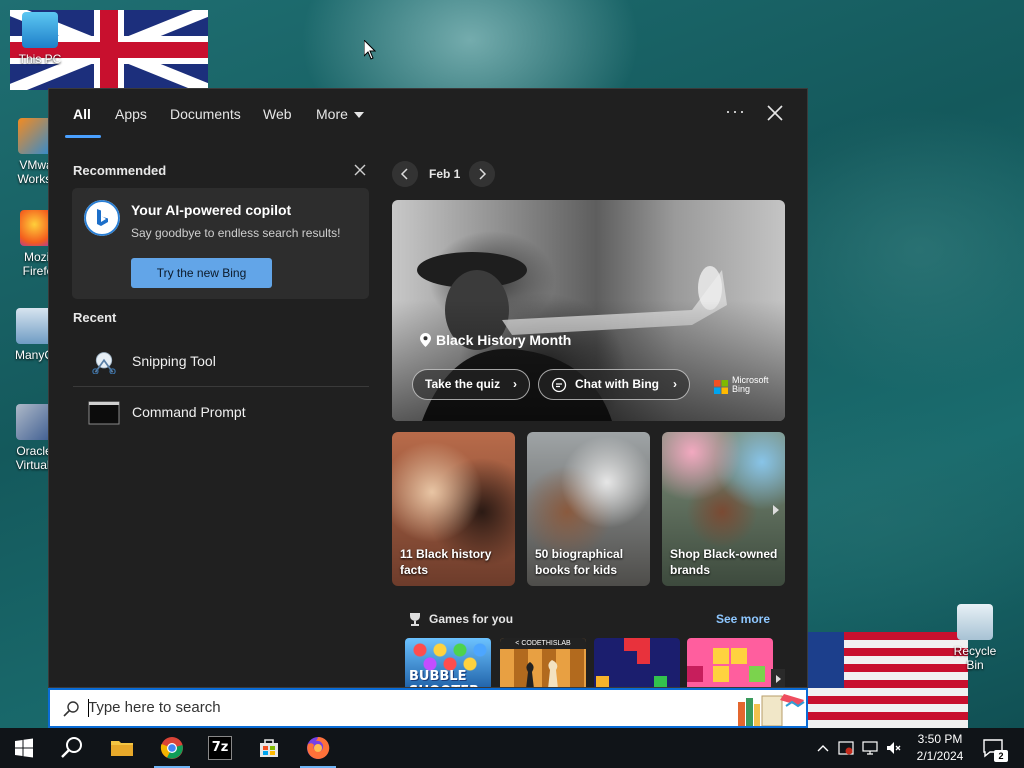 The image size is (1024, 768). What do you see at coordinates (360, 170) in the screenshot?
I see `dismiss-recommended-icon` at bounding box center [360, 170].